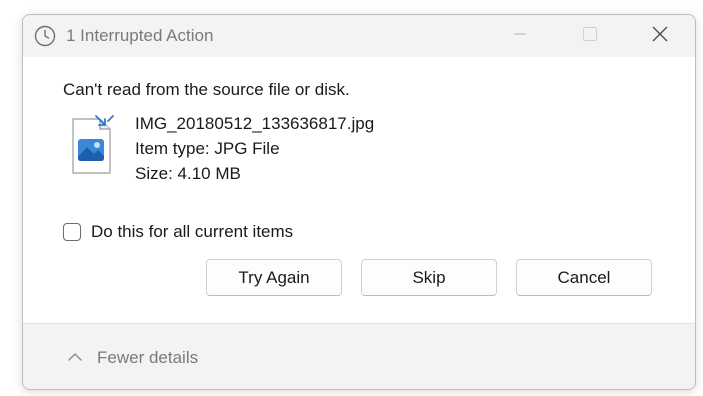 This screenshot has height=396, width=703. I want to click on file-name: IMG_20180512_133636817.jpg, so click(255, 123).